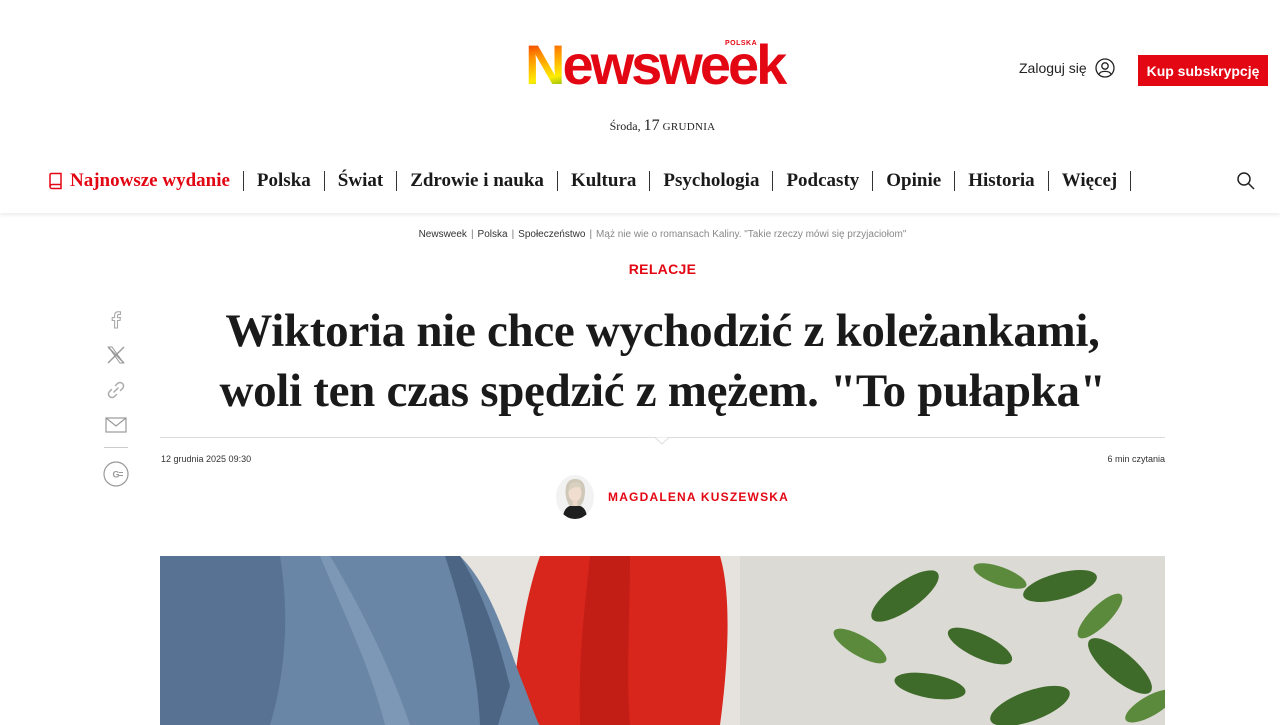  What do you see at coordinates (284, 181) in the screenshot?
I see `nav-polska: Polska` at bounding box center [284, 181].